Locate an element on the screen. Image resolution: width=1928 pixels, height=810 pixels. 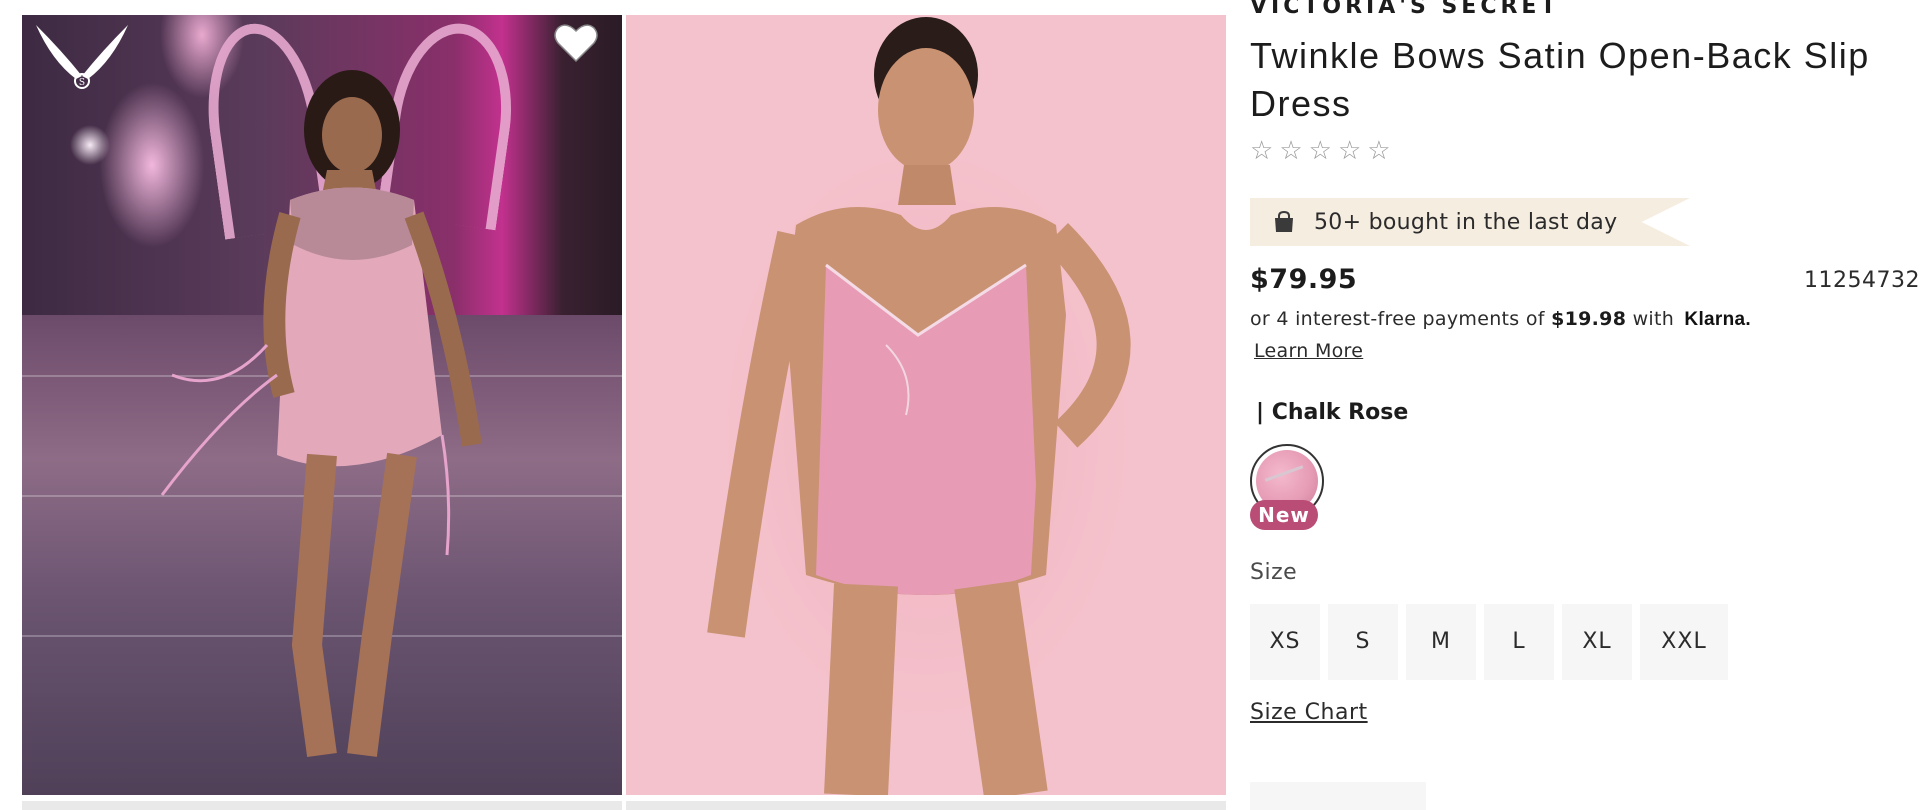
klarna-installment-amount: $19.98 is located at coordinates (1589, 319).